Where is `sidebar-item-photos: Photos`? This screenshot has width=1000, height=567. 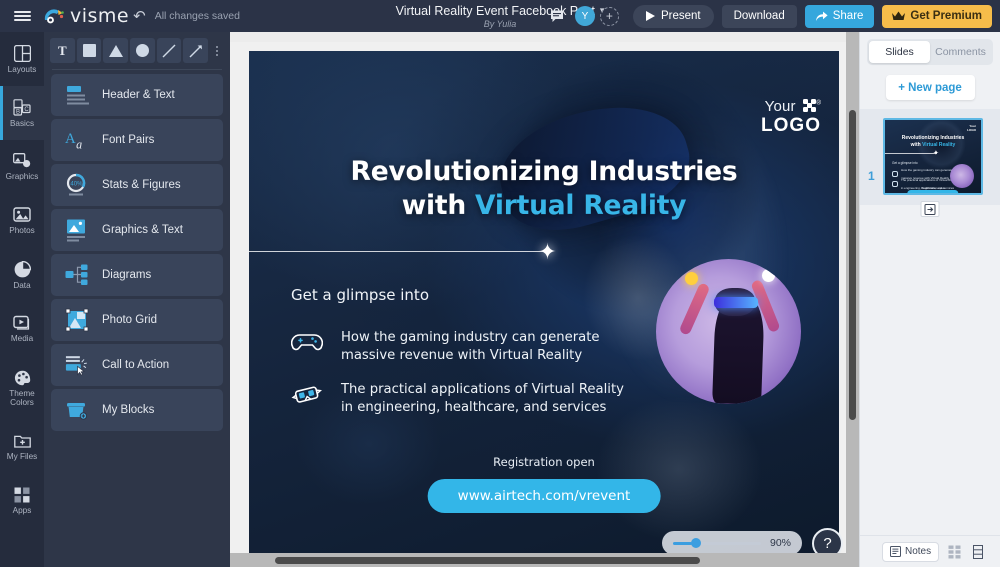 sidebar-item-photos: Photos is located at coordinates (22, 221).